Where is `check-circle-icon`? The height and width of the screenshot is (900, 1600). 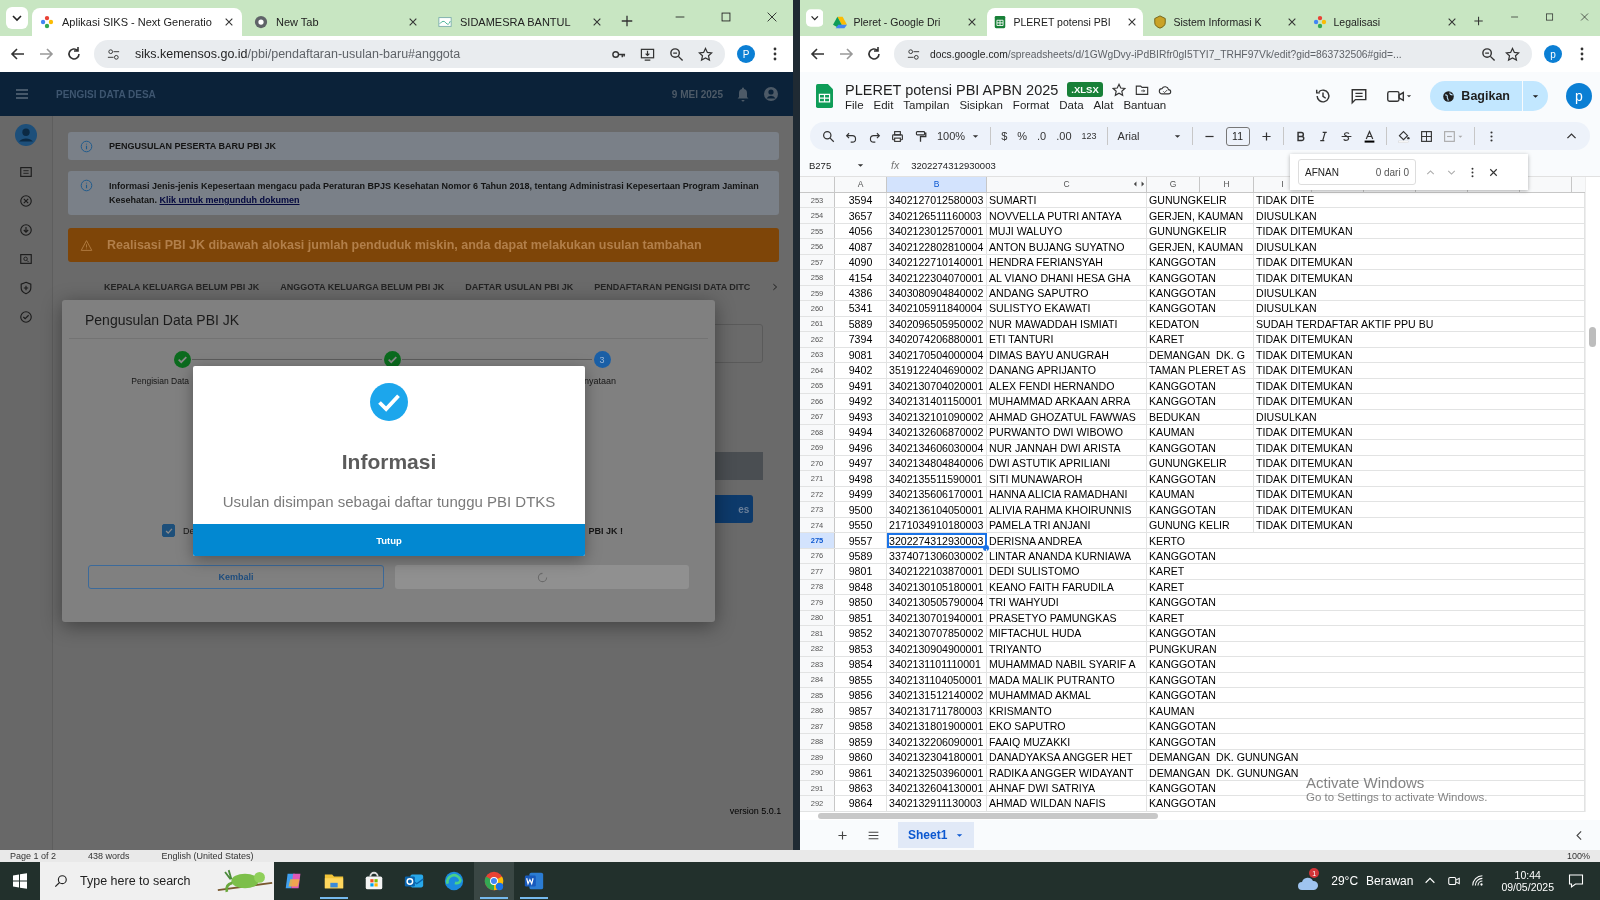 check-circle-icon is located at coordinates (26, 317).